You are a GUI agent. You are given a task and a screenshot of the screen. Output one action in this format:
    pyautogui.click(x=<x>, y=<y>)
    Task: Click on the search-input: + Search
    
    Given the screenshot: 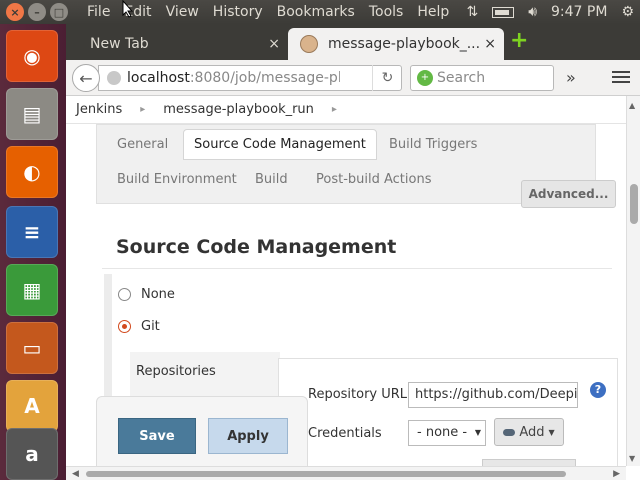 What is the action you would take?
    pyautogui.click(x=482, y=78)
    